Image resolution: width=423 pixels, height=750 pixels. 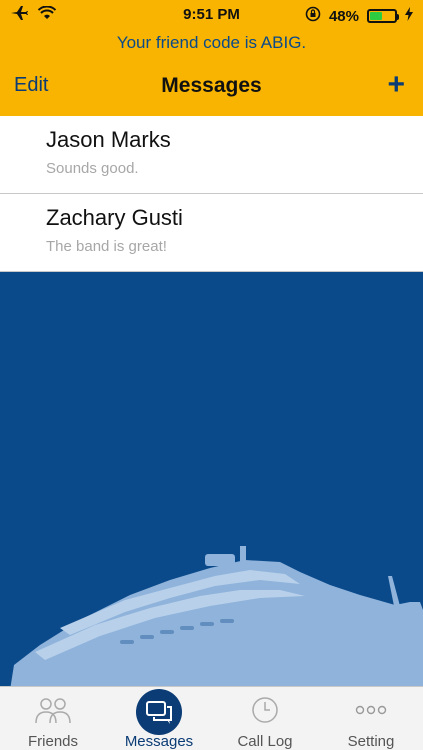 I want to click on status-right: 48%, so click(x=359, y=16).